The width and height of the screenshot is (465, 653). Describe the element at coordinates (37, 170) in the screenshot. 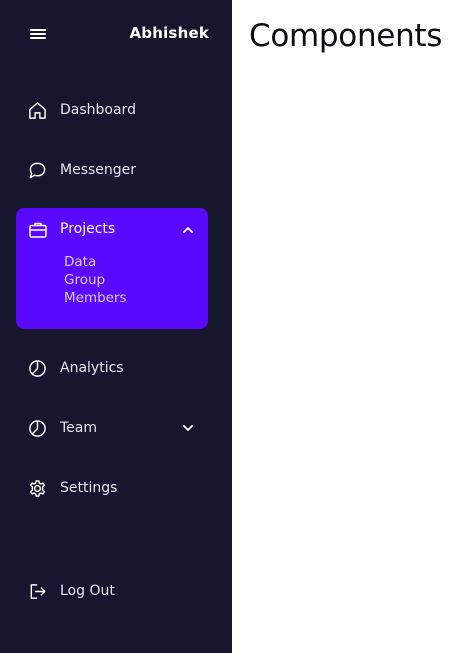

I see `chat-icon` at that location.